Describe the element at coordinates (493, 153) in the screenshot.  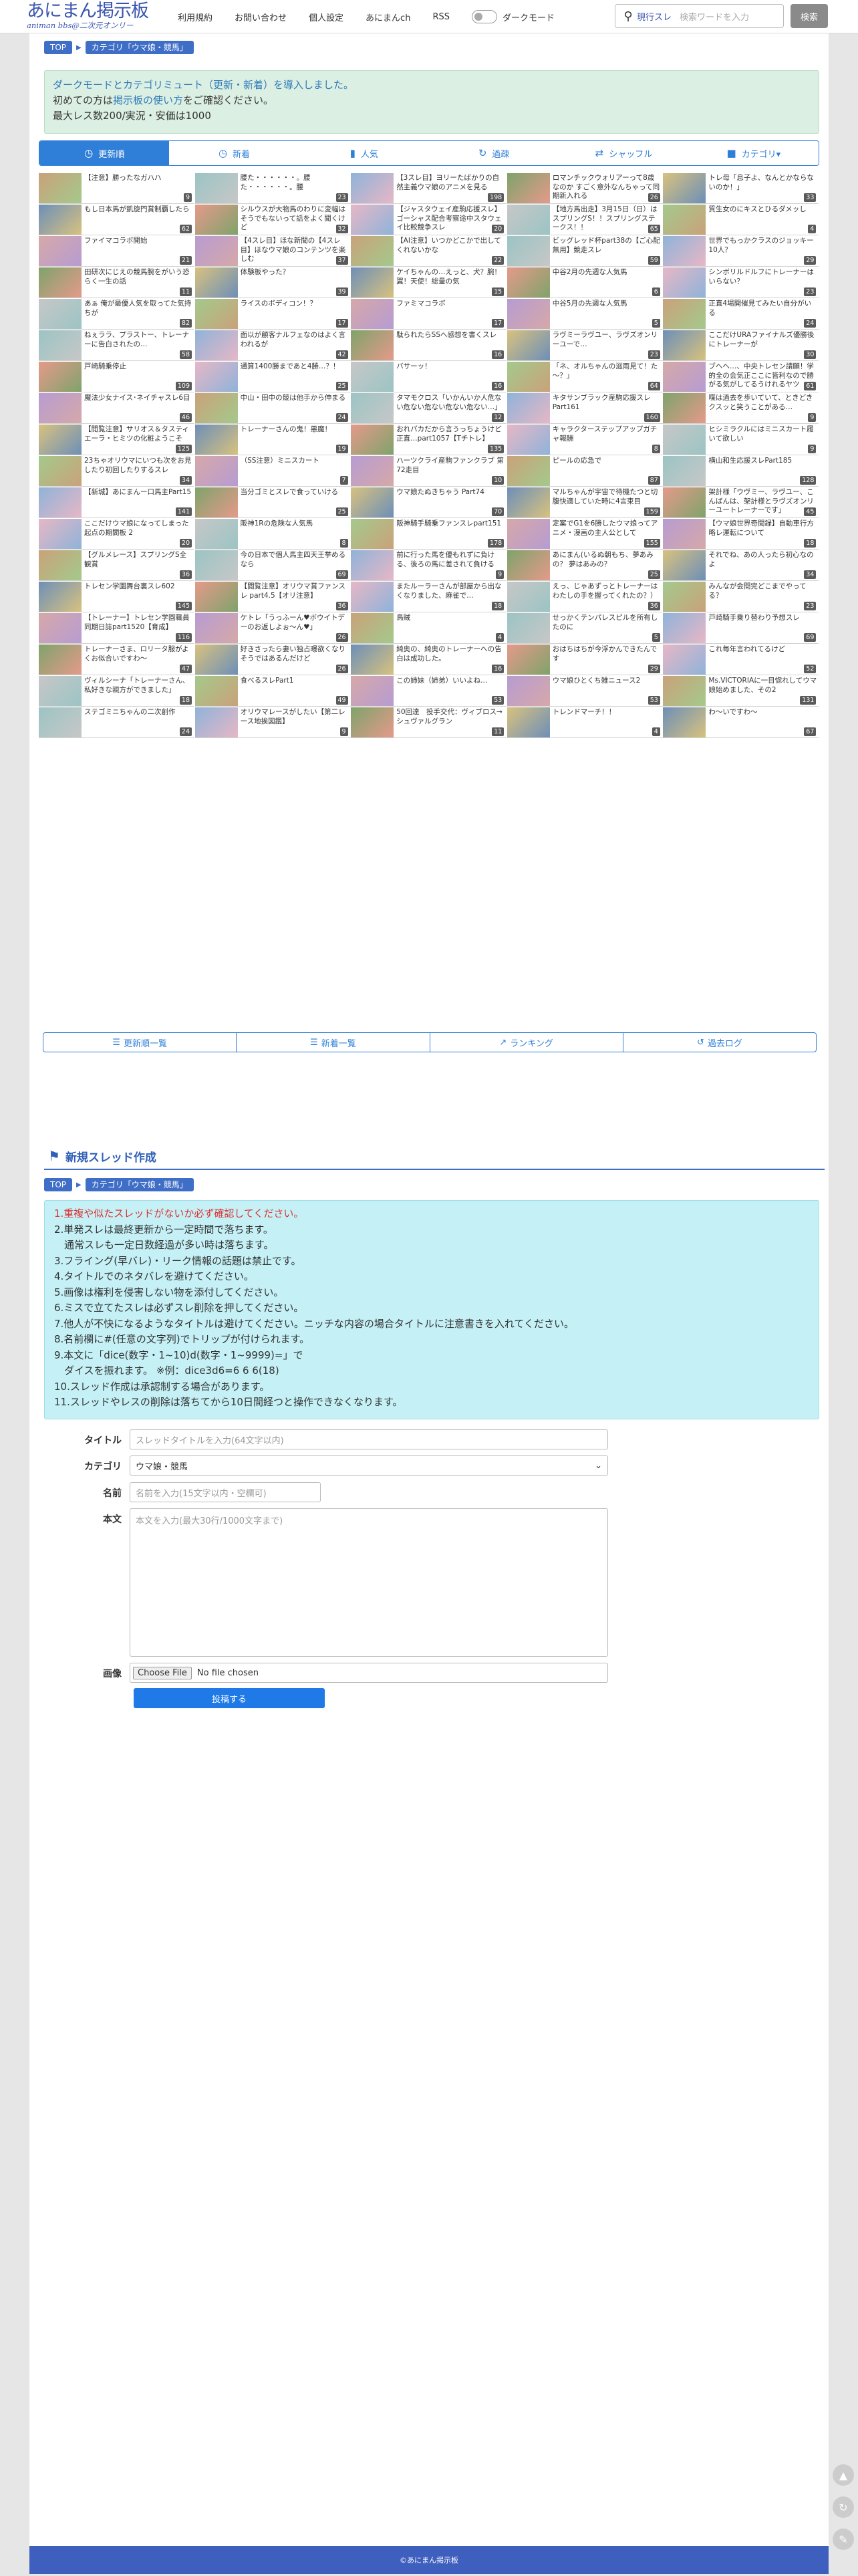
I see `tab-sparse: ↻ 過疎` at that location.